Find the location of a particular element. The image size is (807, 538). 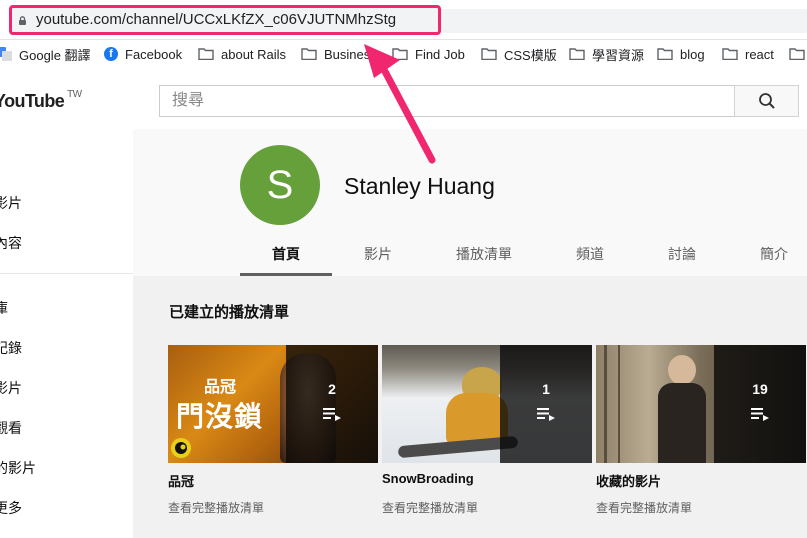

playlist-count-overlay: 19 is located at coordinates (760, 404).